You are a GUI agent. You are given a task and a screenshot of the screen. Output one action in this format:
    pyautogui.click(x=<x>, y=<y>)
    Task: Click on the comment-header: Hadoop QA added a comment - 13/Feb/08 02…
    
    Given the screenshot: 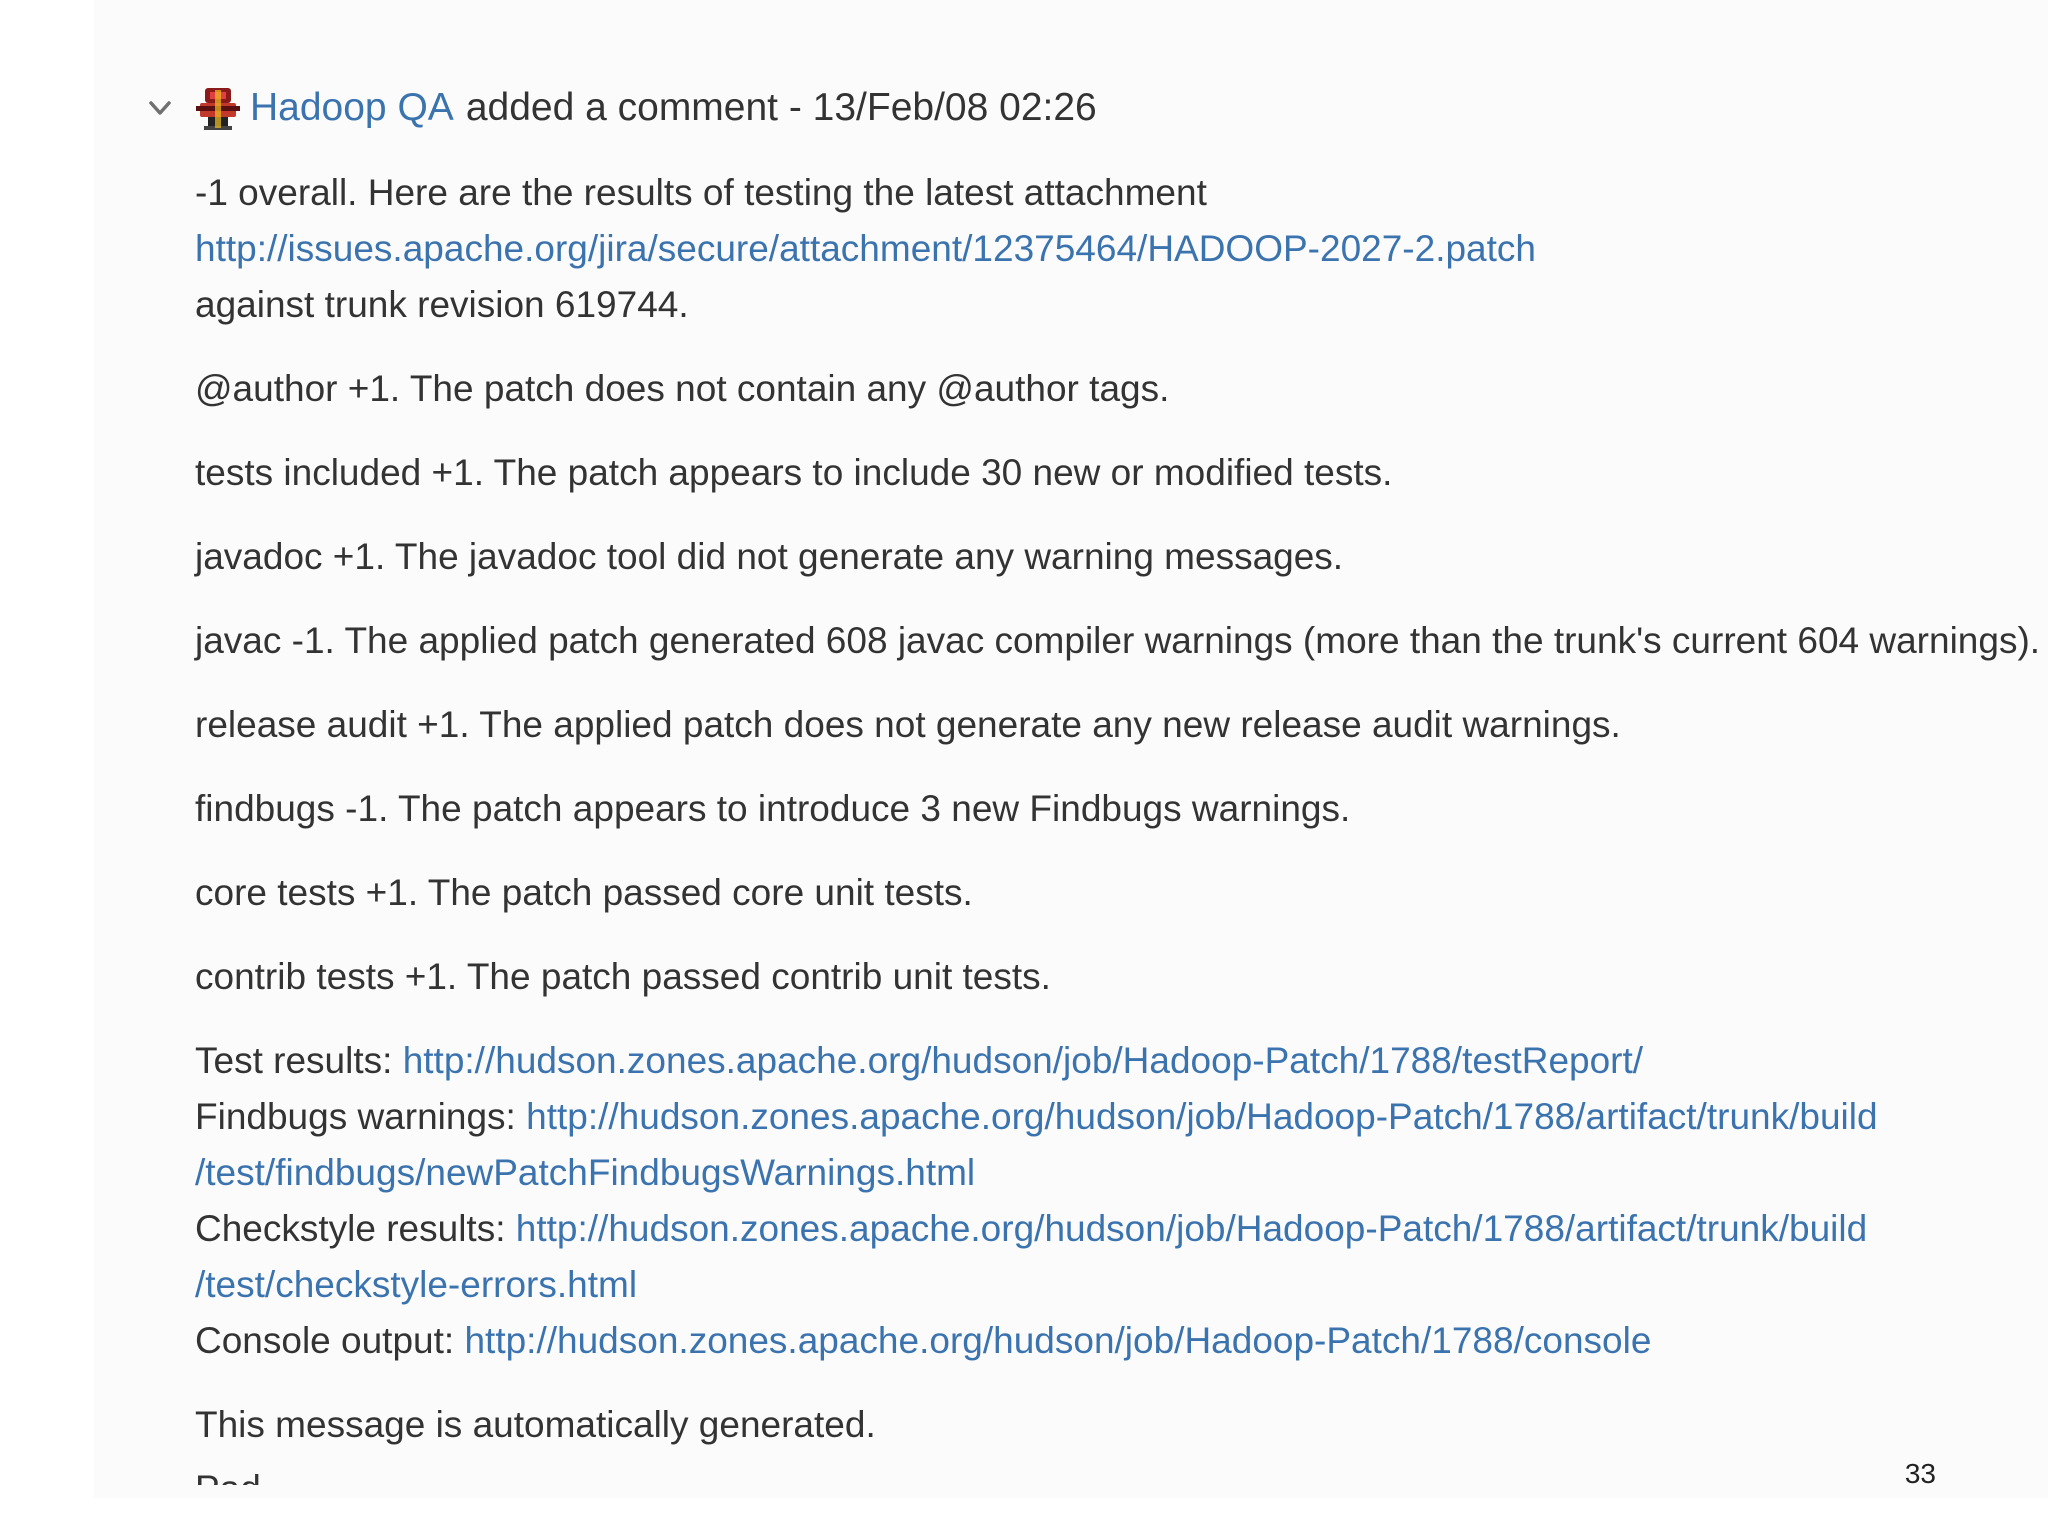 What is the action you would take?
    pyautogui.click(x=621, y=108)
    